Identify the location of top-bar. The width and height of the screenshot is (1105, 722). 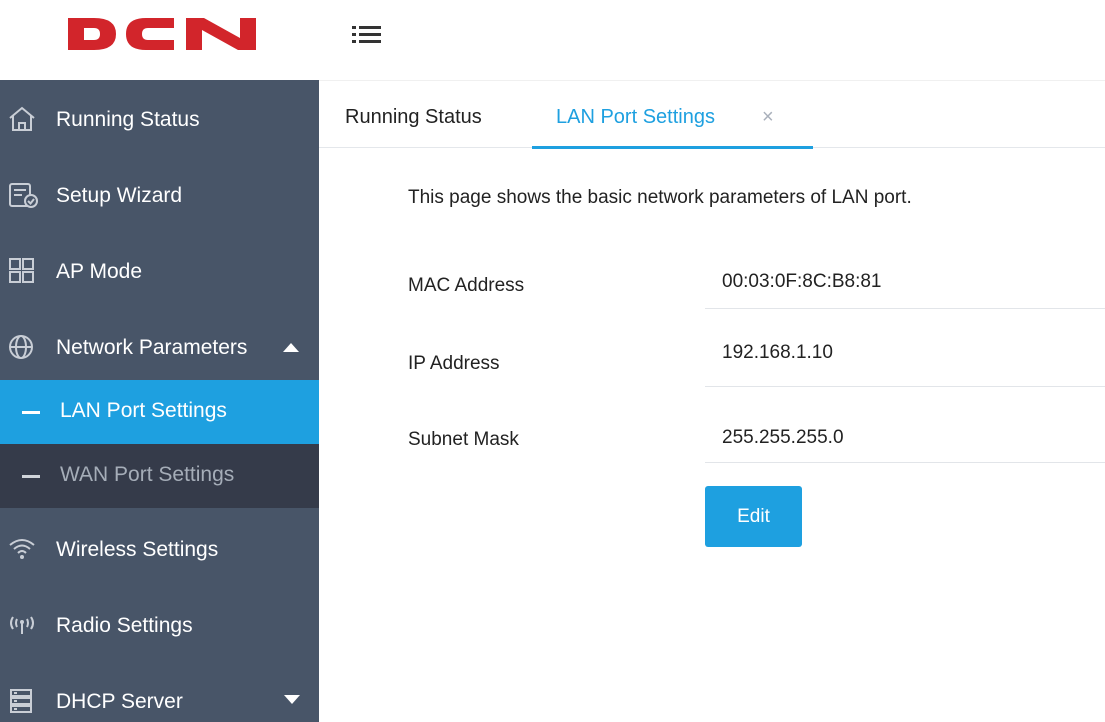
(552, 40).